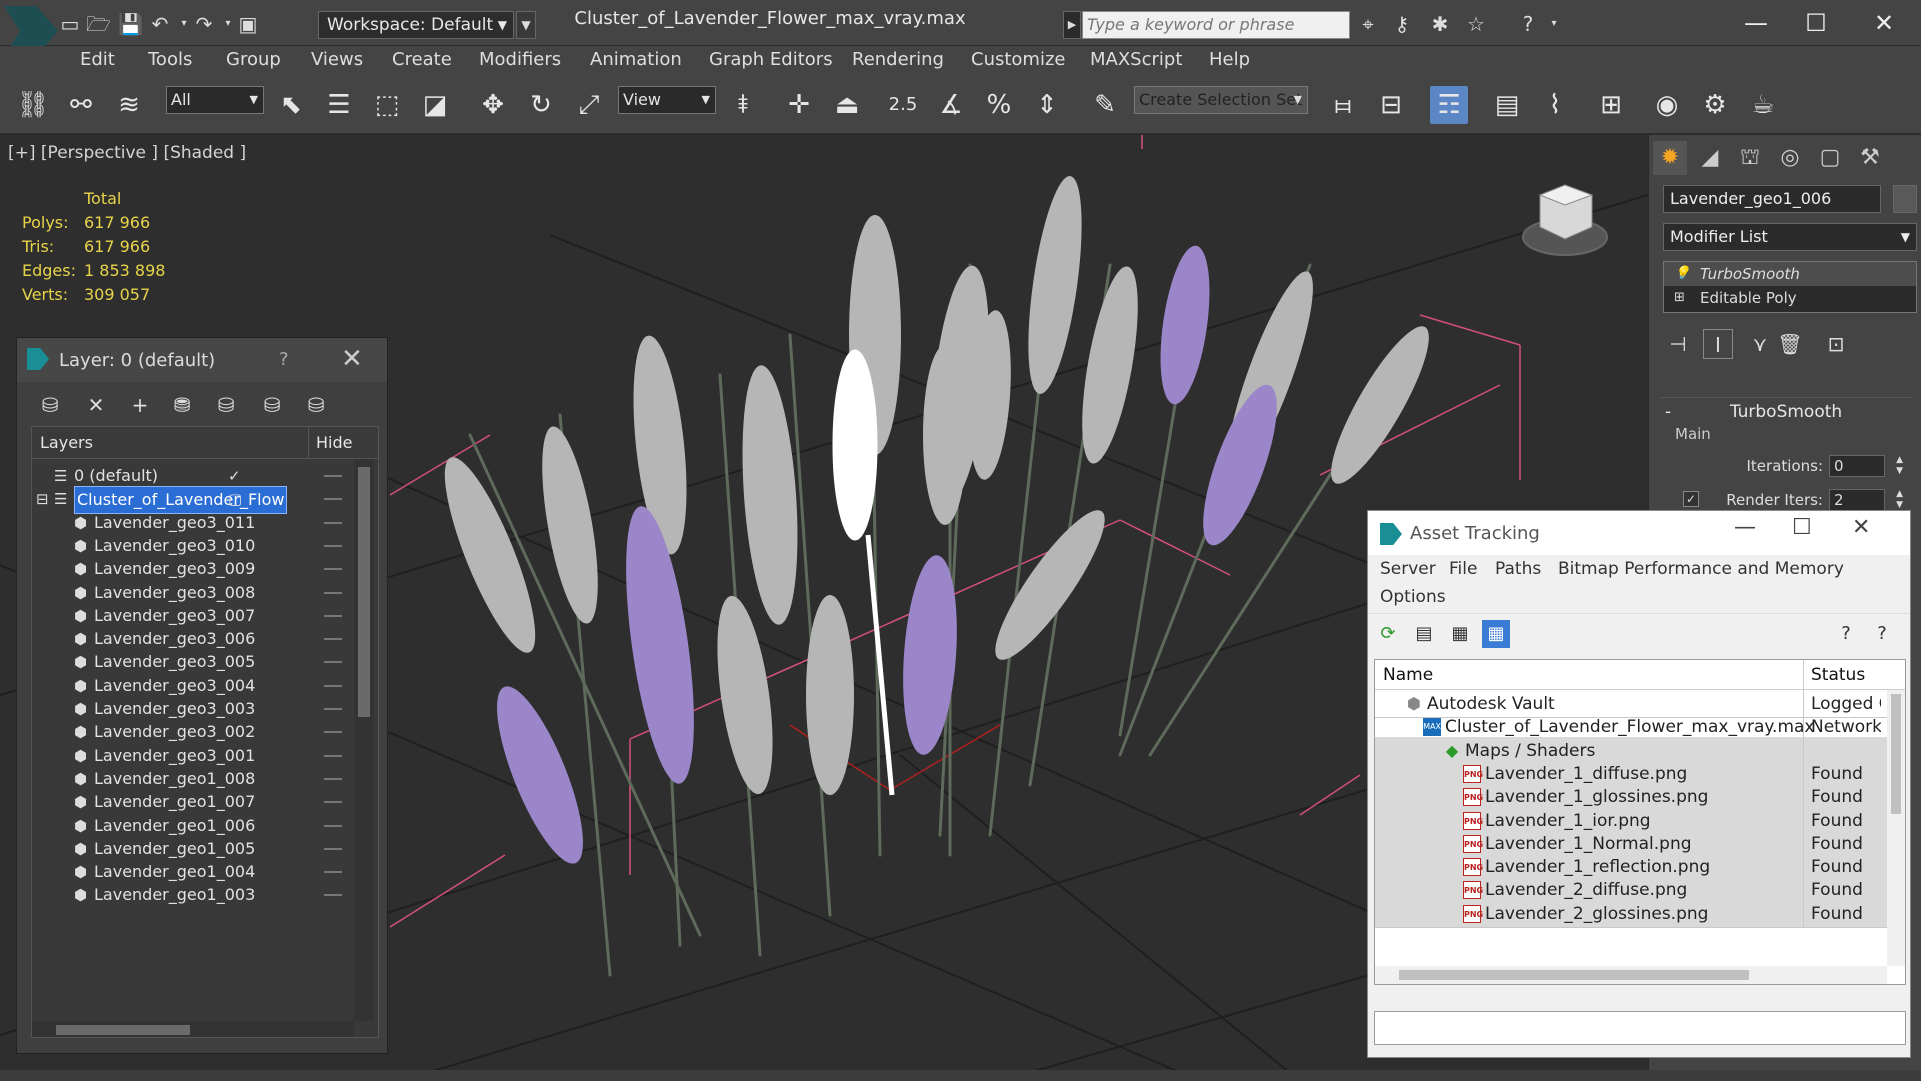 Image resolution: width=1921 pixels, height=1081 pixels. Describe the element at coordinates (70, 24) in the screenshot. I see `new-file-icon: ▭` at that location.